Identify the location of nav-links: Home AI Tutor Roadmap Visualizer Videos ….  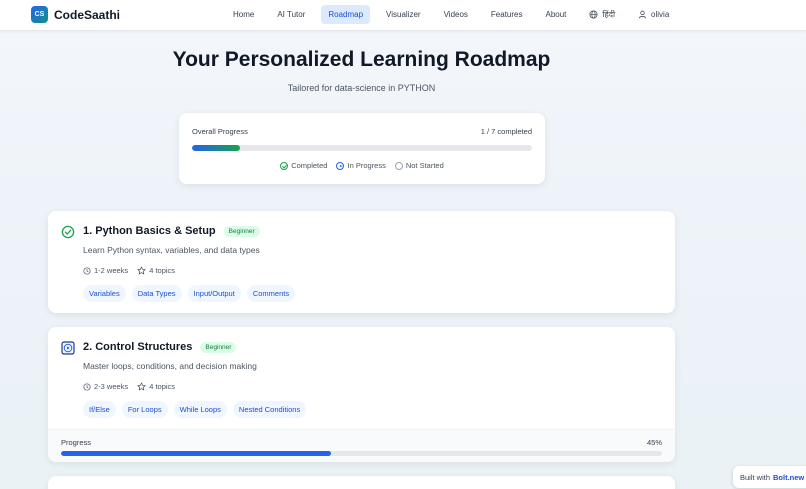
(455, 14).